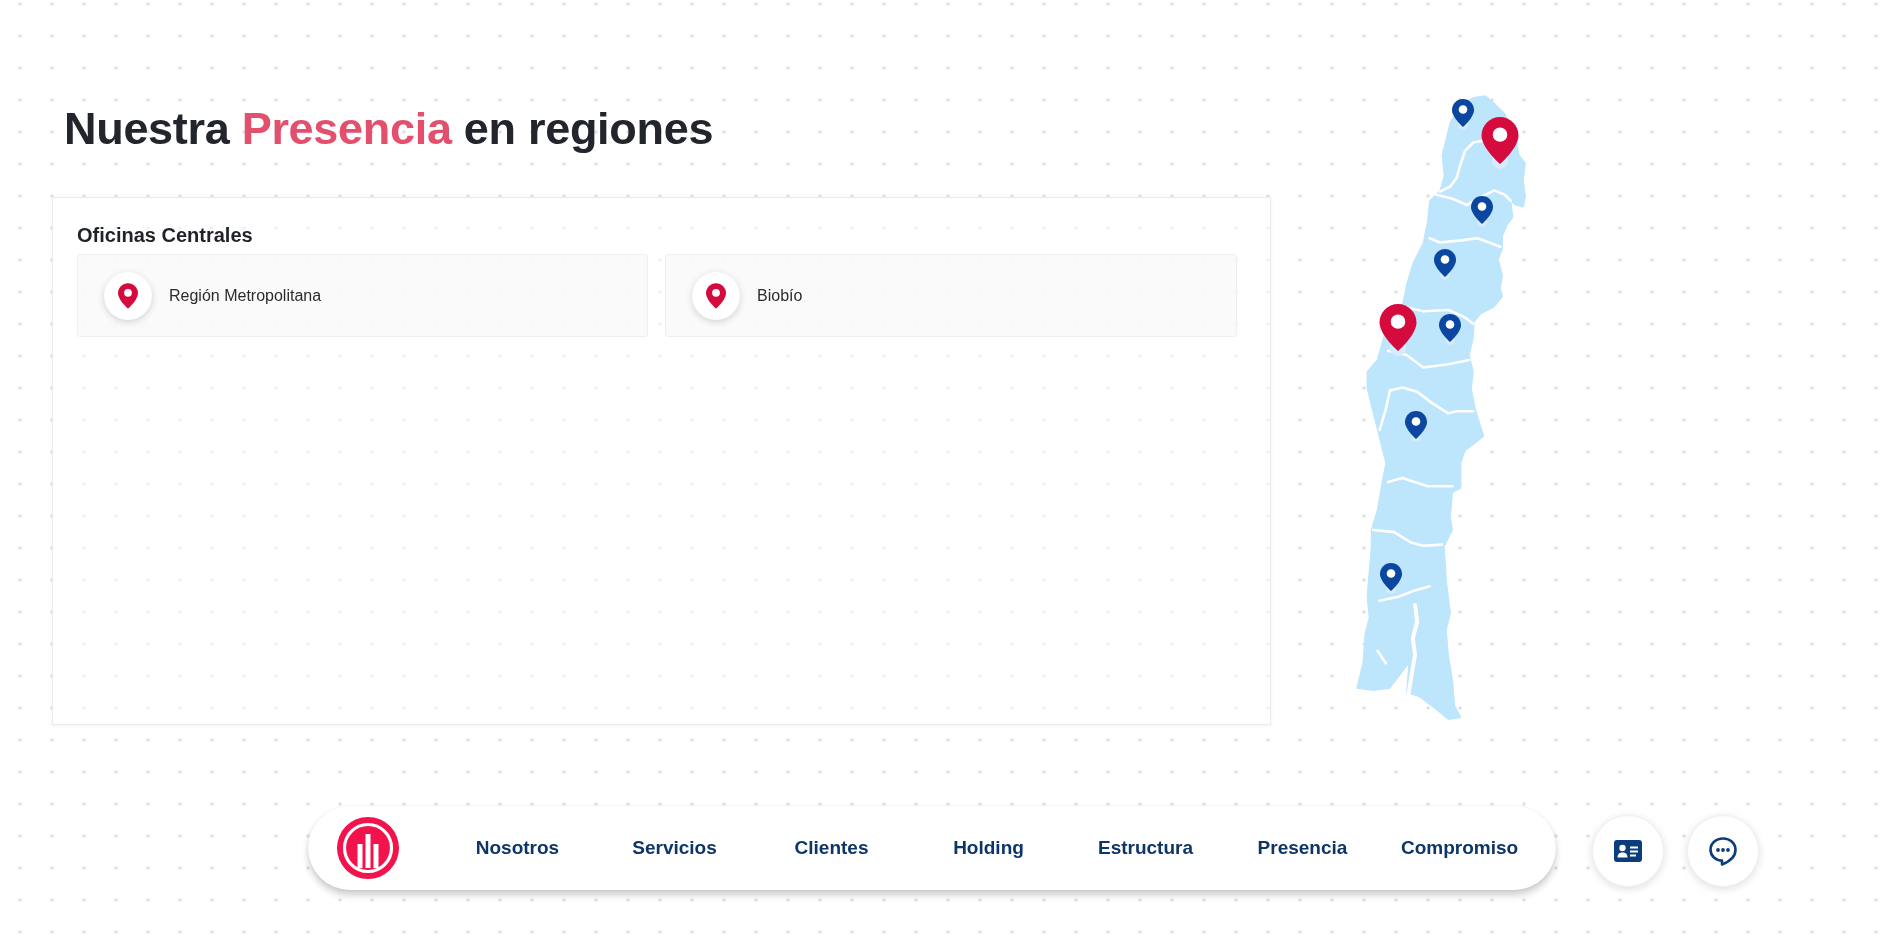 This screenshot has width=1881, height=941. Describe the element at coordinates (1302, 848) in the screenshot. I see `nav-link: Presencia` at that location.